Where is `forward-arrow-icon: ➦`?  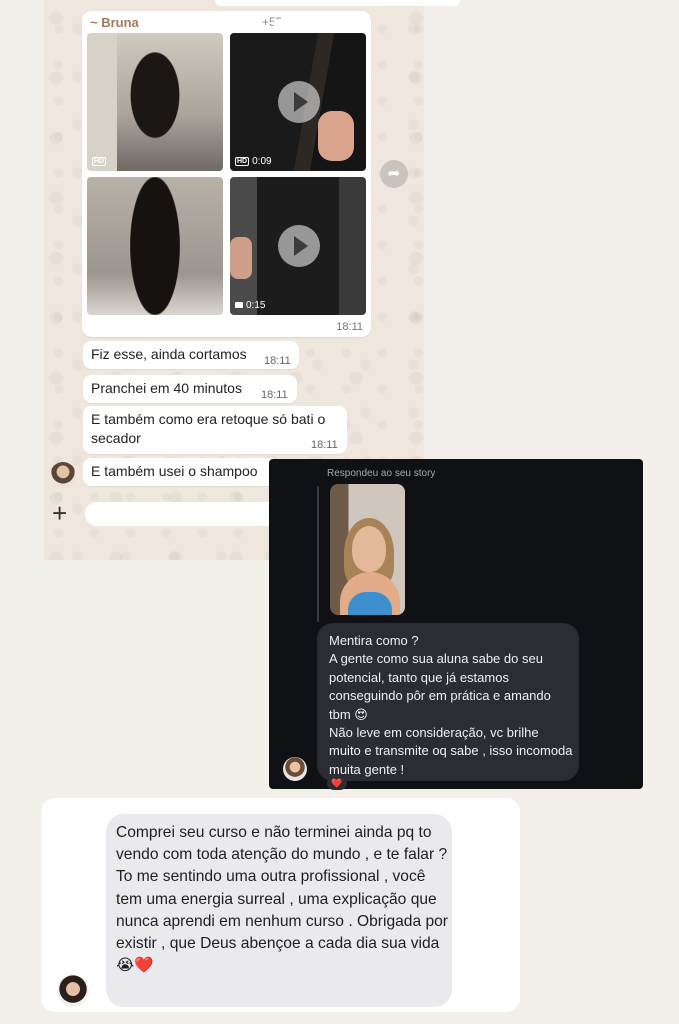 forward-arrow-icon: ➦ is located at coordinates (394, 174).